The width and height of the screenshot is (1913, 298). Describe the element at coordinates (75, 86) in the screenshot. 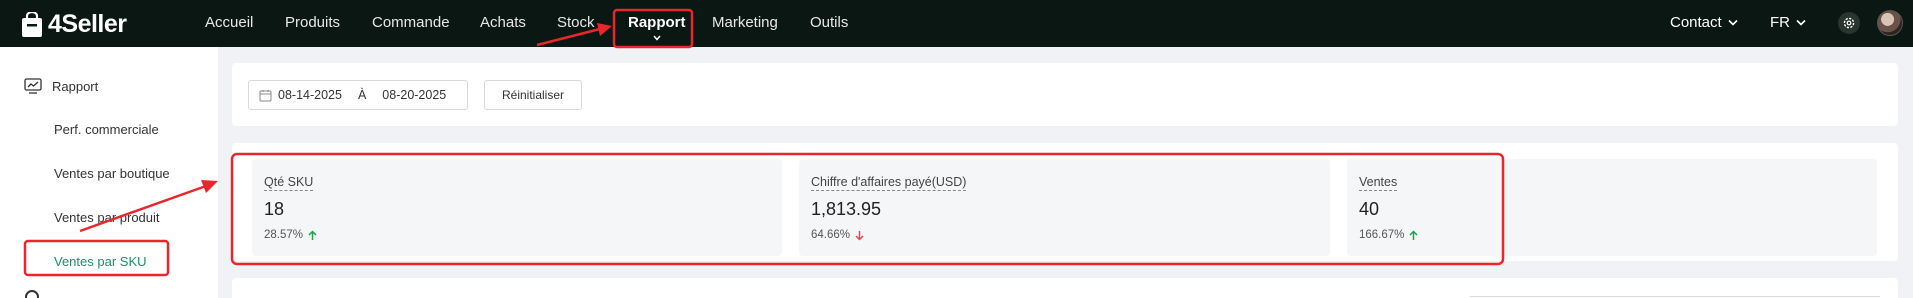

I see `sidebar-section-label: Rapport` at that location.